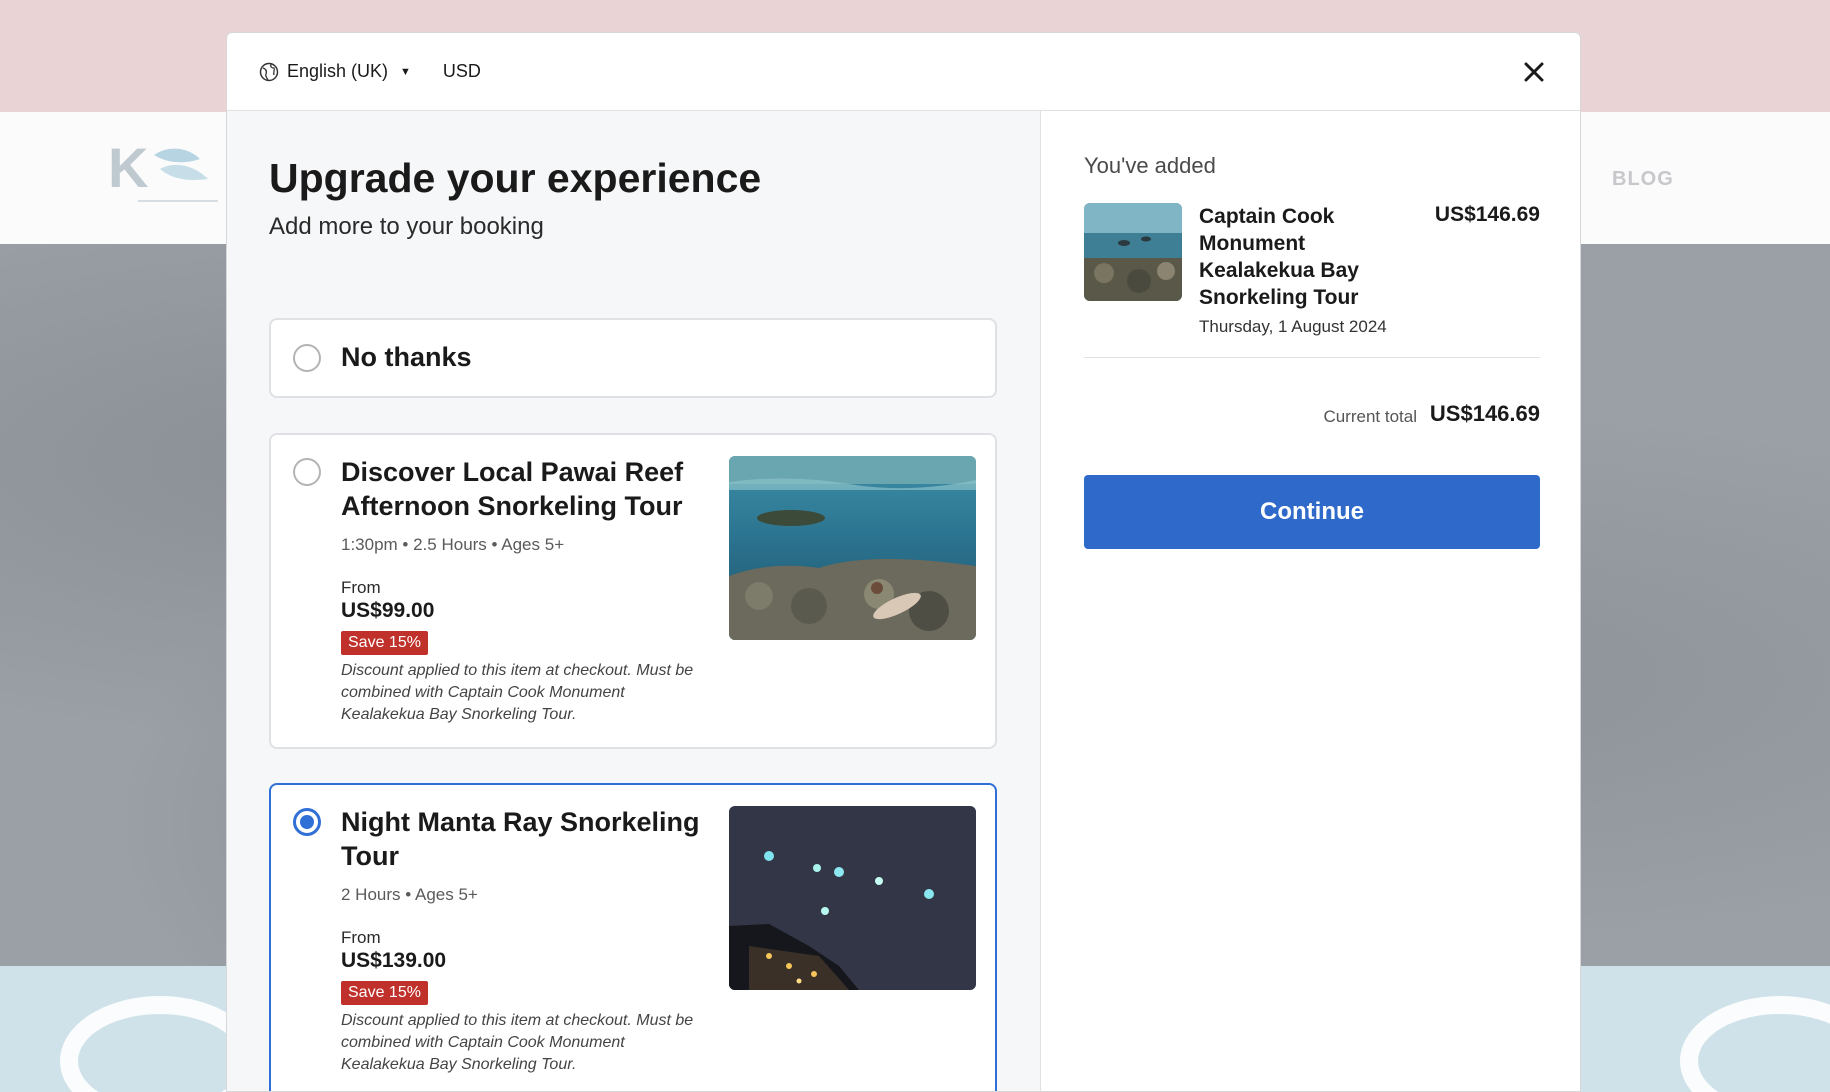 Image resolution: width=1830 pixels, height=1092 pixels. What do you see at coordinates (1484, 413) in the screenshot?
I see `current-total-value: US$146.69` at bounding box center [1484, 413].